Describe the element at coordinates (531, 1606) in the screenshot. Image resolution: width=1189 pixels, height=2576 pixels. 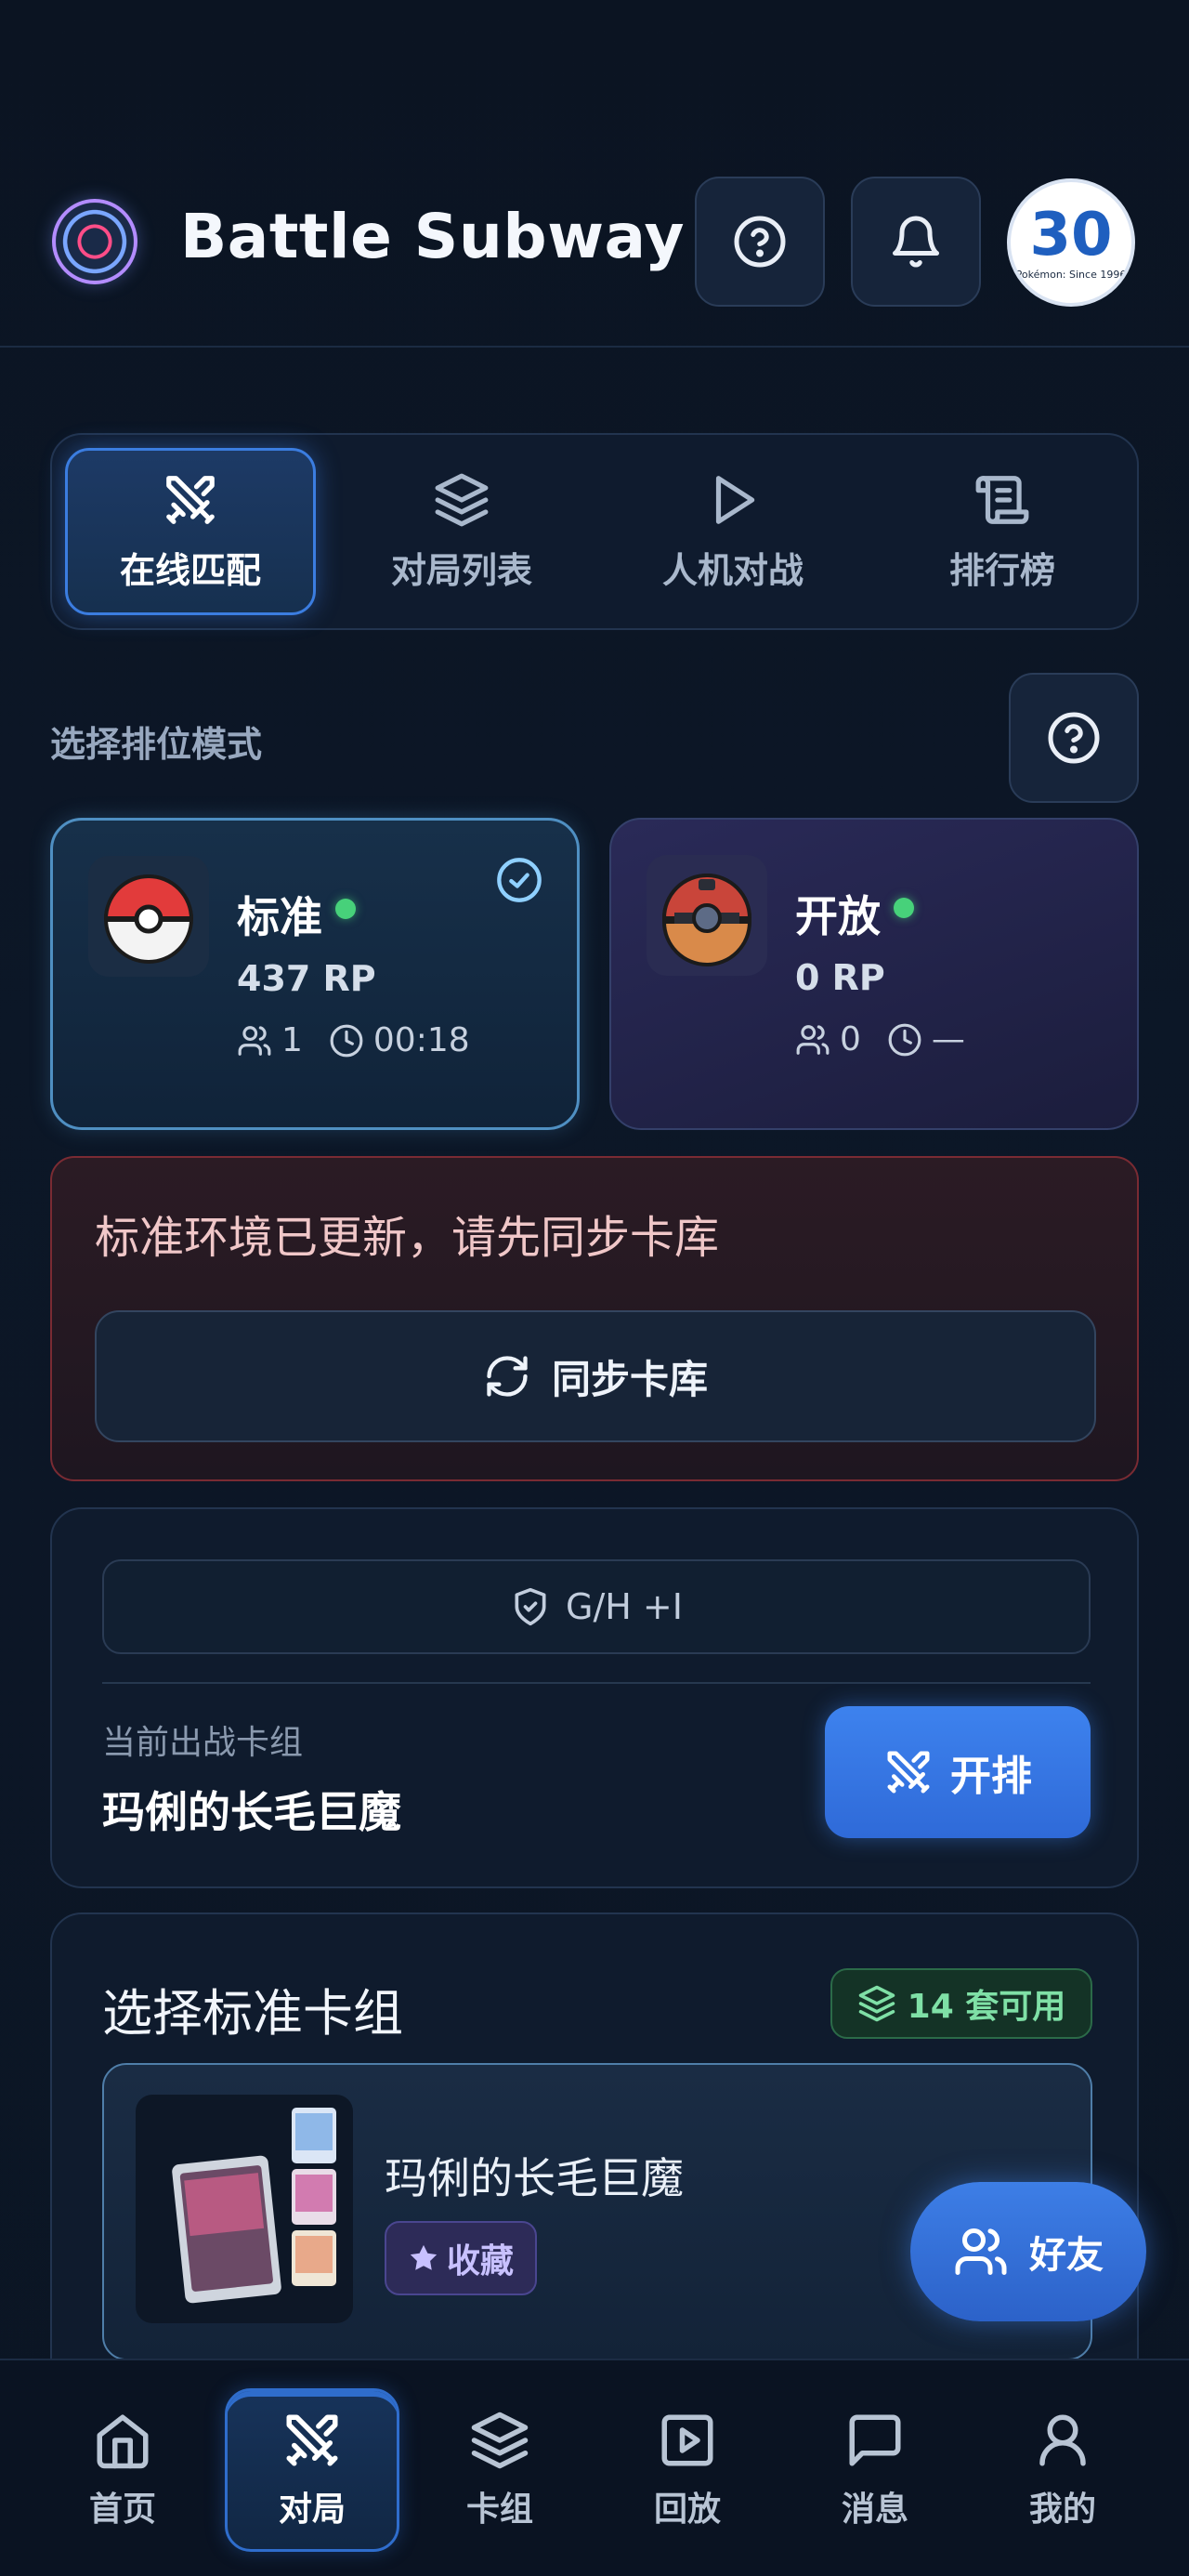
I see `shield-check-icon` at that location.